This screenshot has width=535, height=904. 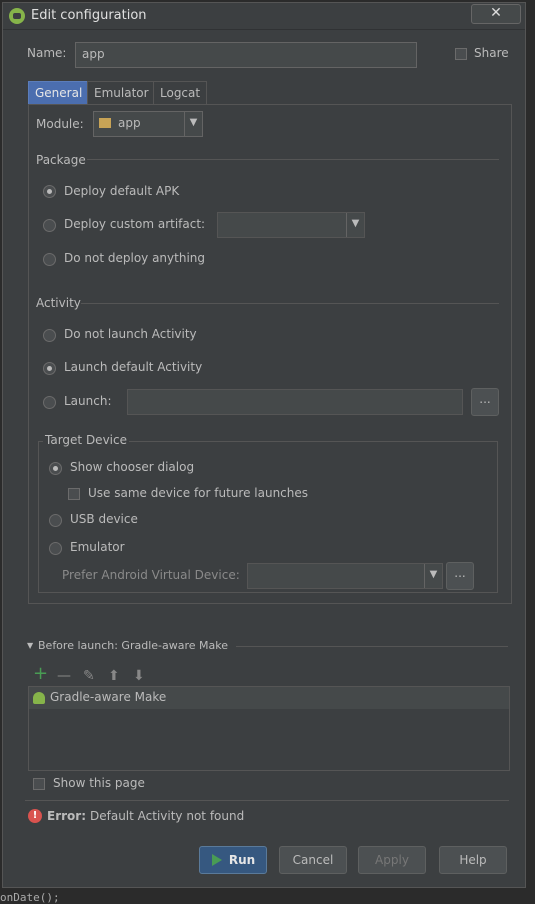 What do you see at coordinates (121, 93) in the screenshot?
I see `tab-emulator: Emulator` at bounding box center [121, 93].